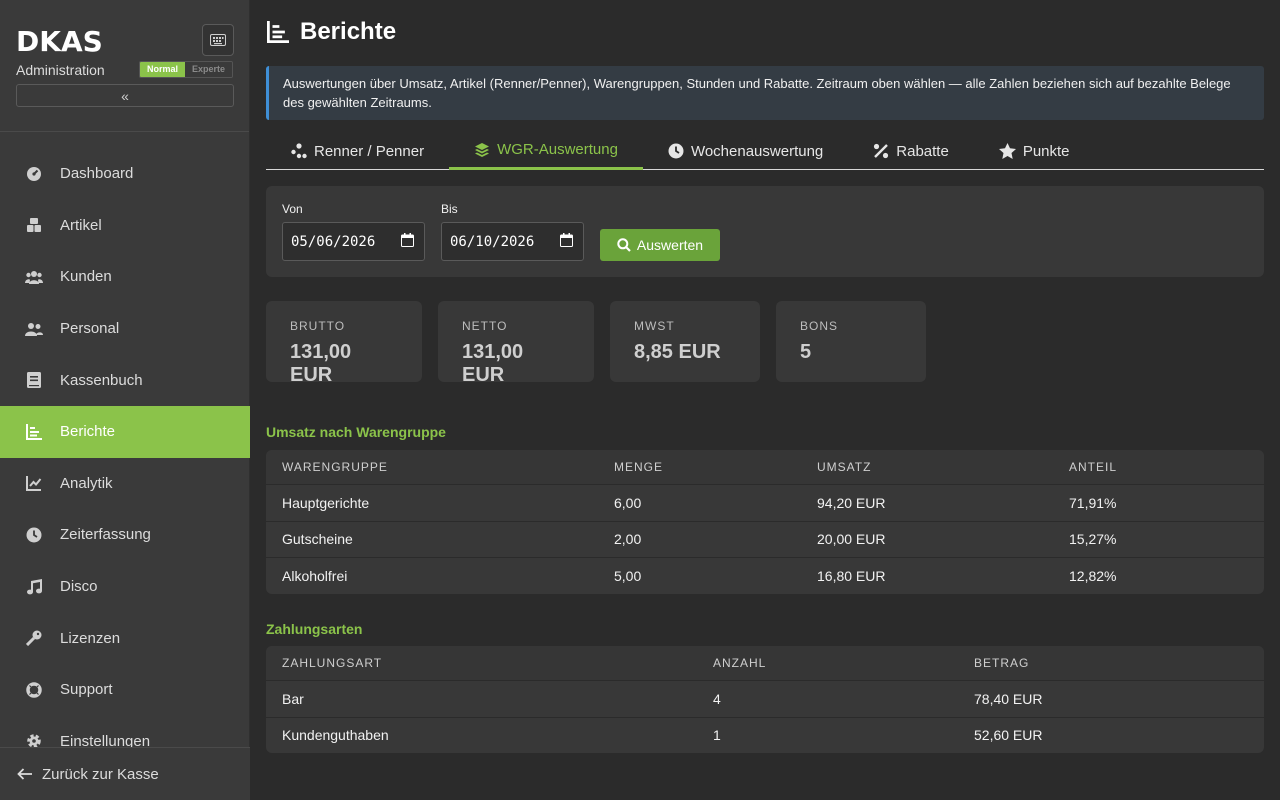  I want to click on sidebar-item-dashboard: Dashboard, so click(125, 174).